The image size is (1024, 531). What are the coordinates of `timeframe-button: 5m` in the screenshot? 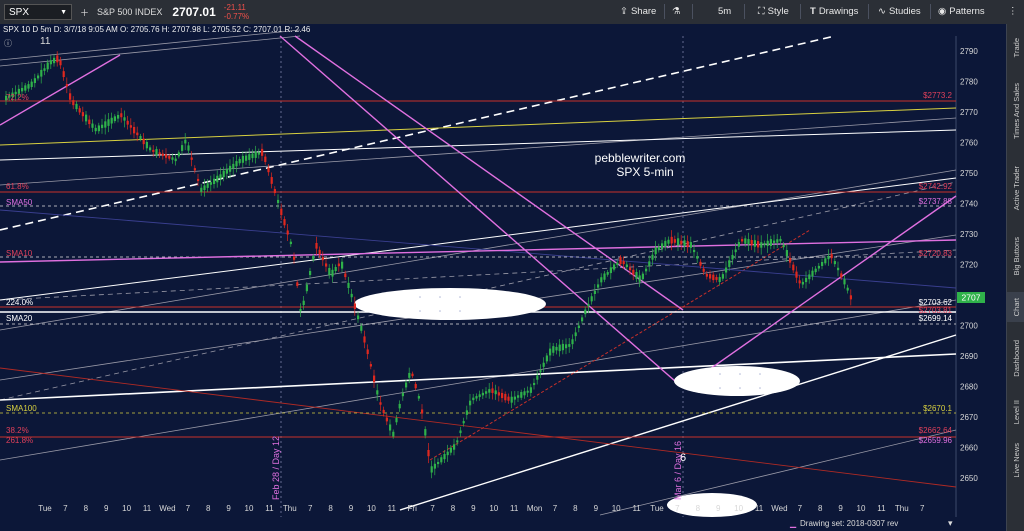 It's located at (724, 11).